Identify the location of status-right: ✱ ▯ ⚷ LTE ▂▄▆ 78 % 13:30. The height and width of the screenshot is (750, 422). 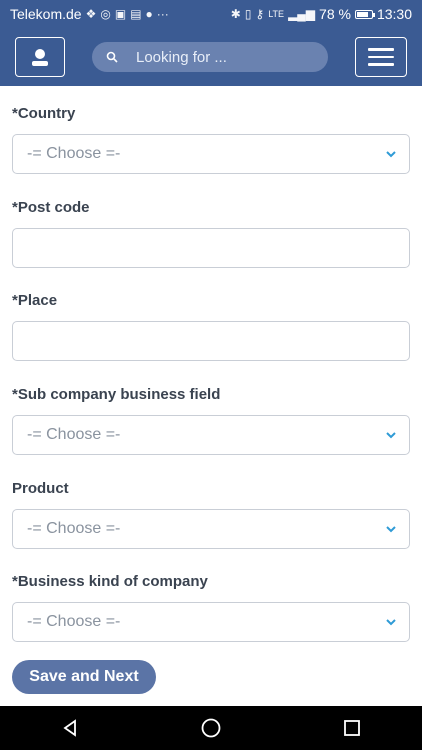
(321, 14).